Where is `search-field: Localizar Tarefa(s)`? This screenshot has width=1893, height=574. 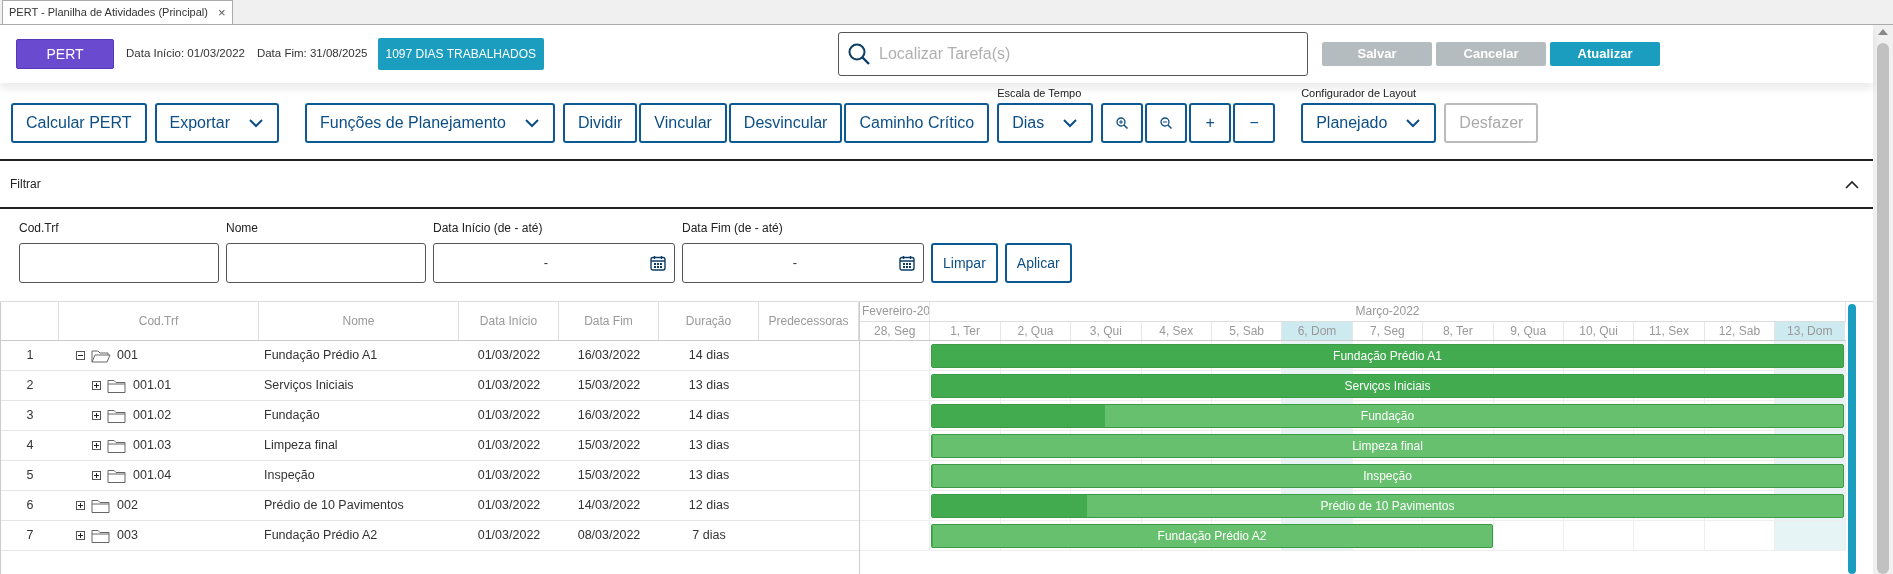 search-field: Localizar Tarefa(s) is located at coordinates (1073, 54).